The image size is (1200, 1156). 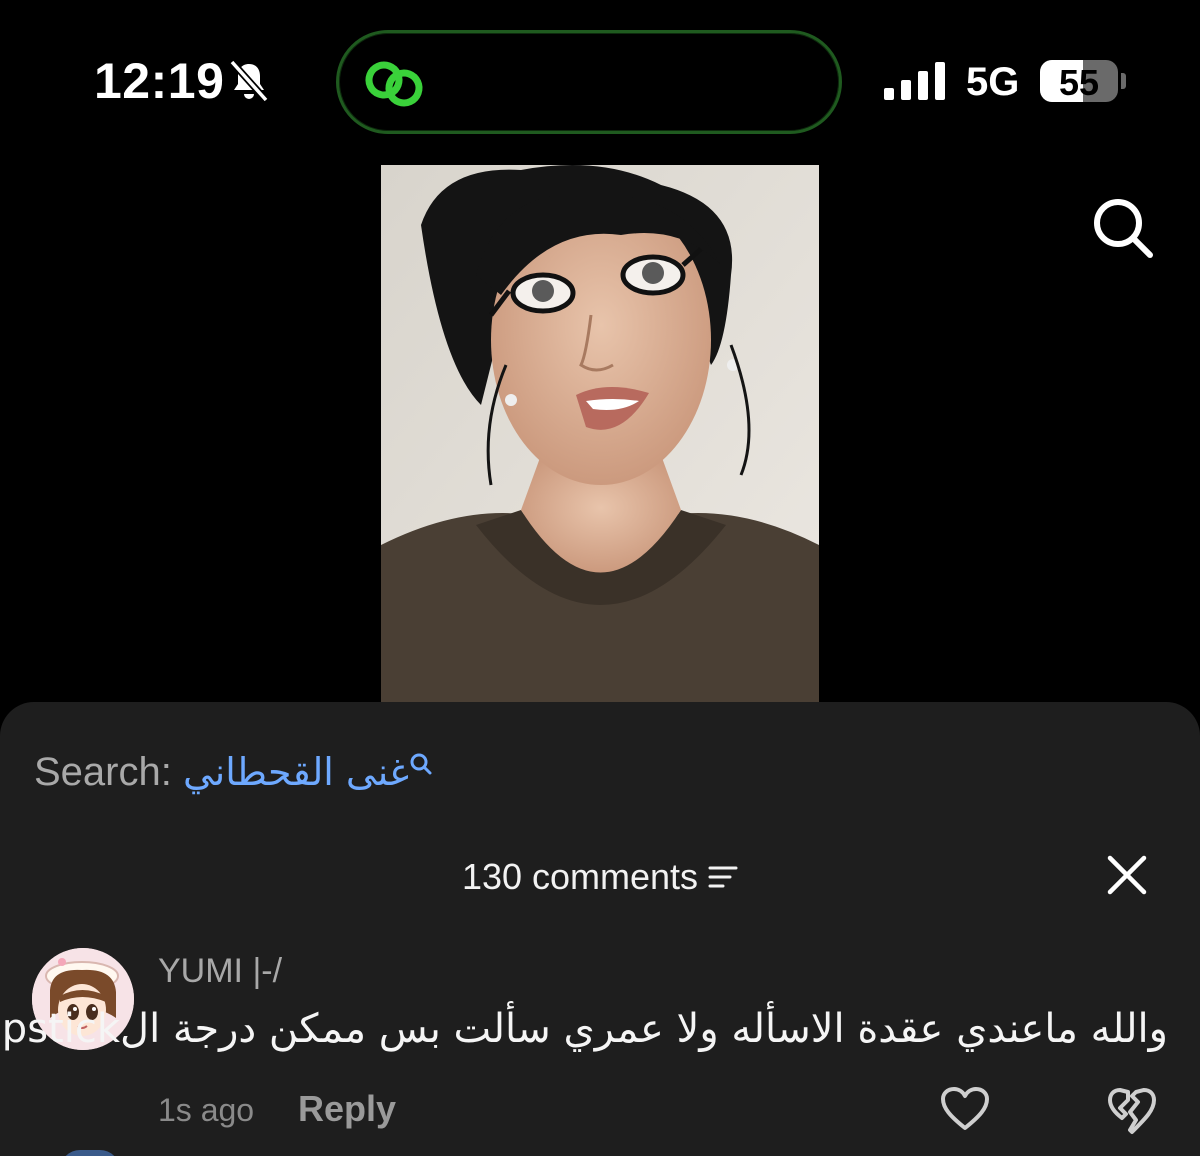 What do you see at coordinates (249, 81) in the screenshot?
I see `bell-slash-icon` at bounding box center [249, 81].